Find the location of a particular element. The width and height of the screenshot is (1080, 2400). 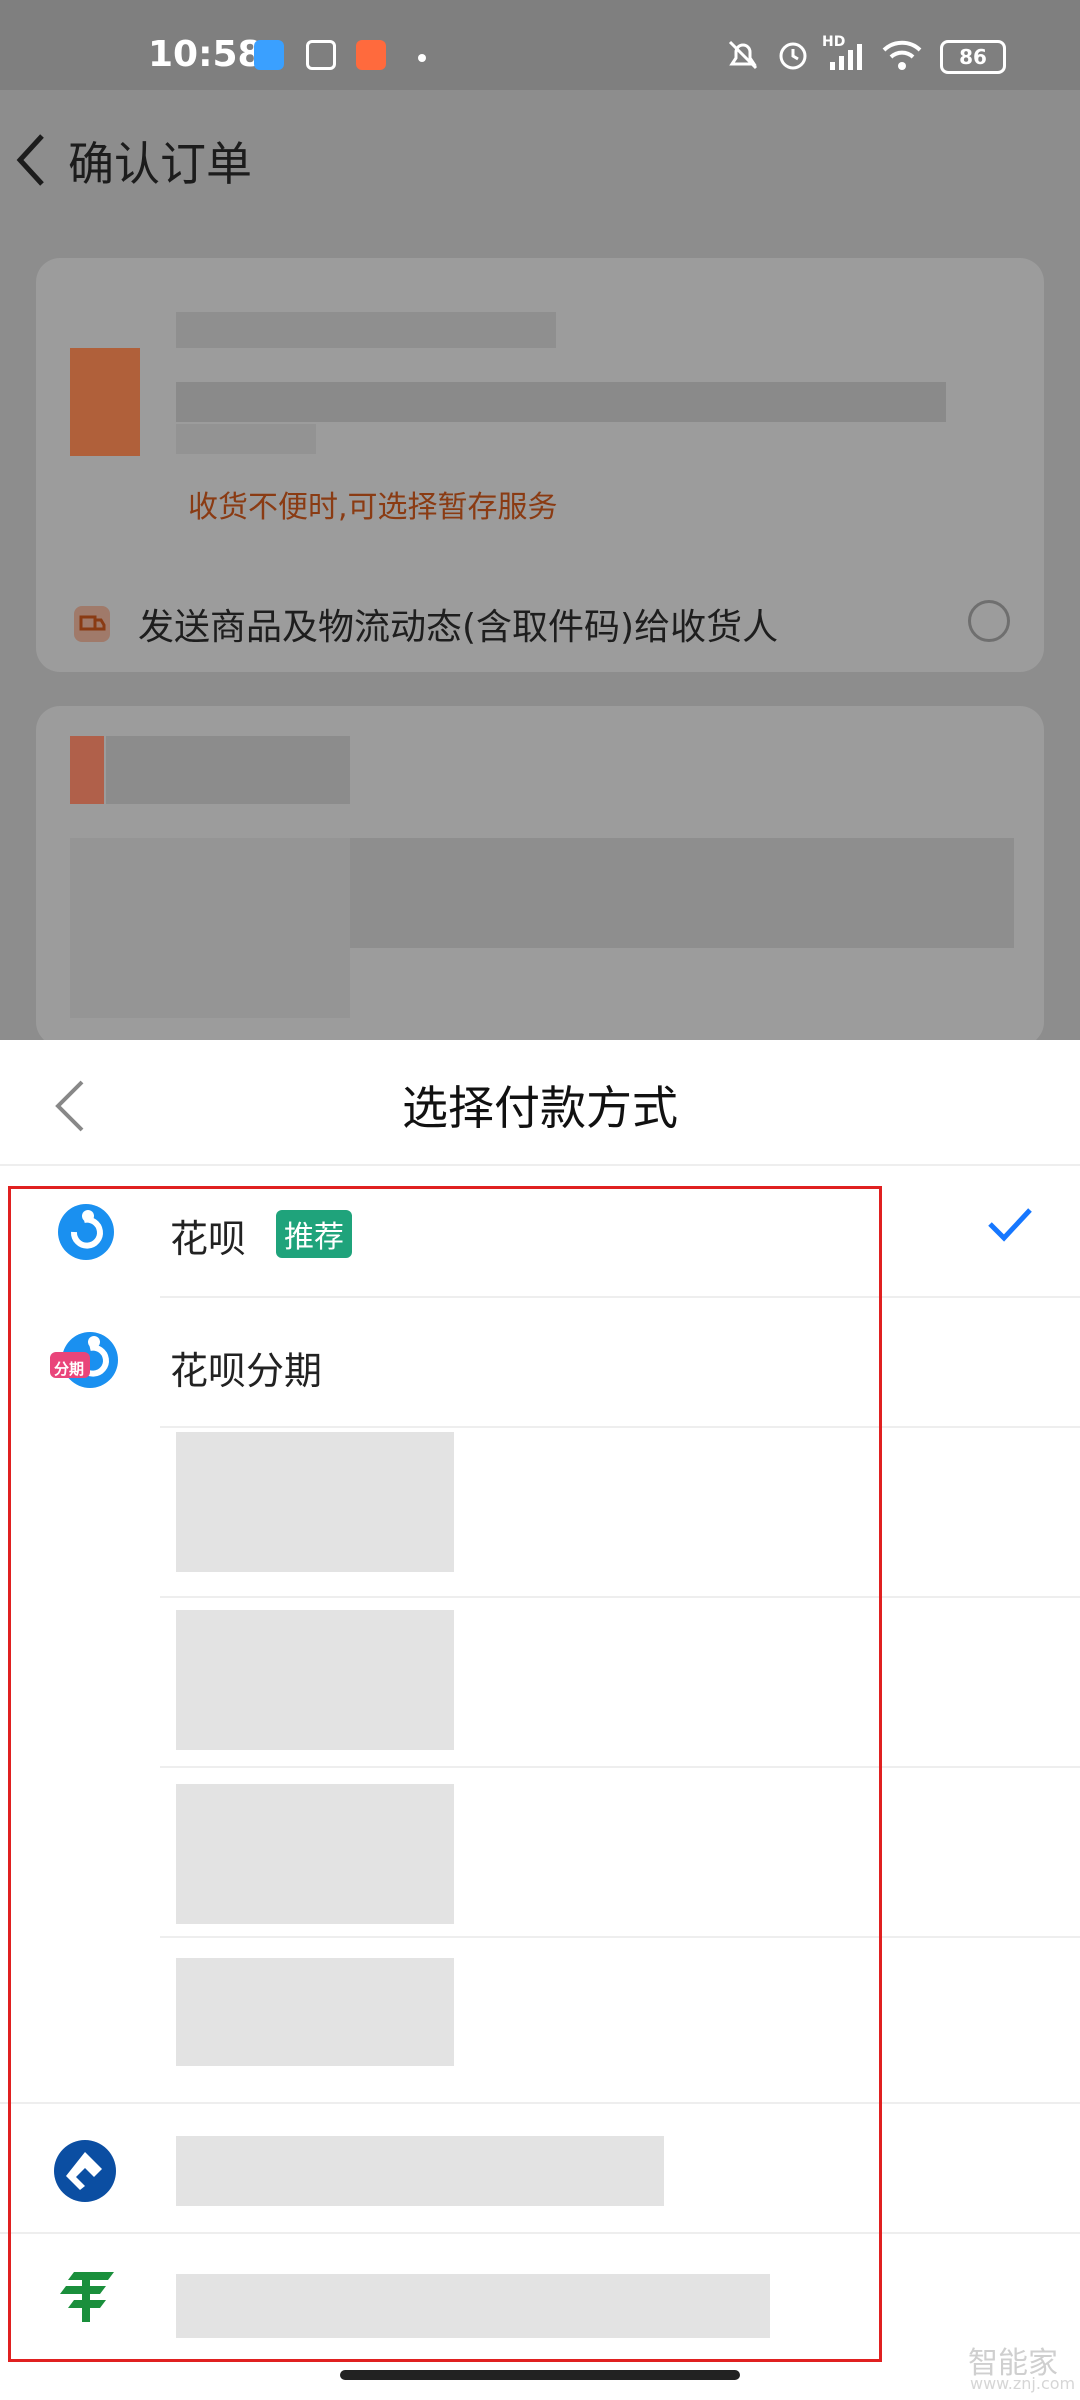

shop-name-blurred is located at coordinates (228, 770).